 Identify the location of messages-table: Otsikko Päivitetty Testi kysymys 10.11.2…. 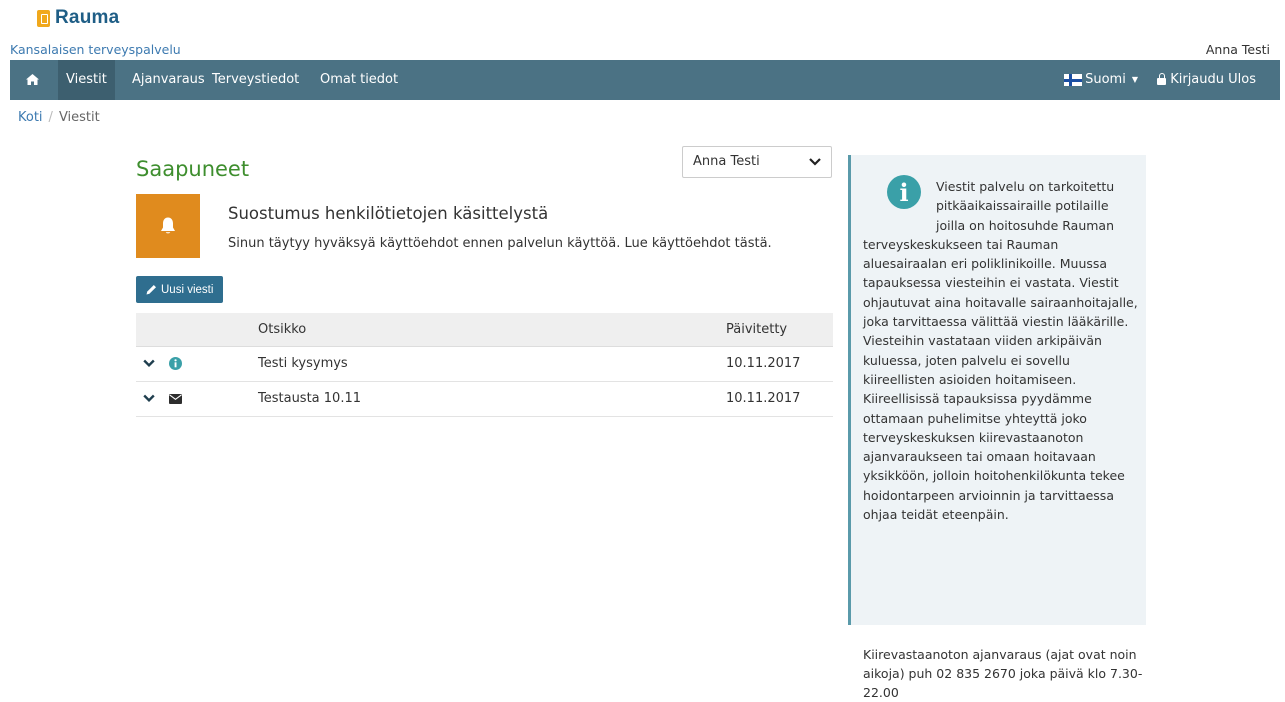
(484, 365).